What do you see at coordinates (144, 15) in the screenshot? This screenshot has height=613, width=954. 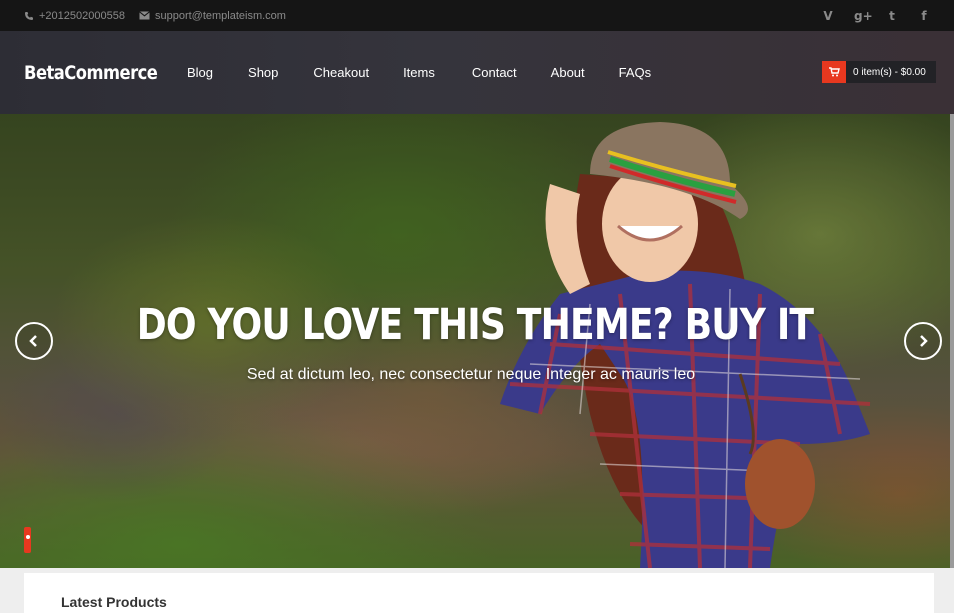 I see `envelope-icon` at bounding box center [144, 15].